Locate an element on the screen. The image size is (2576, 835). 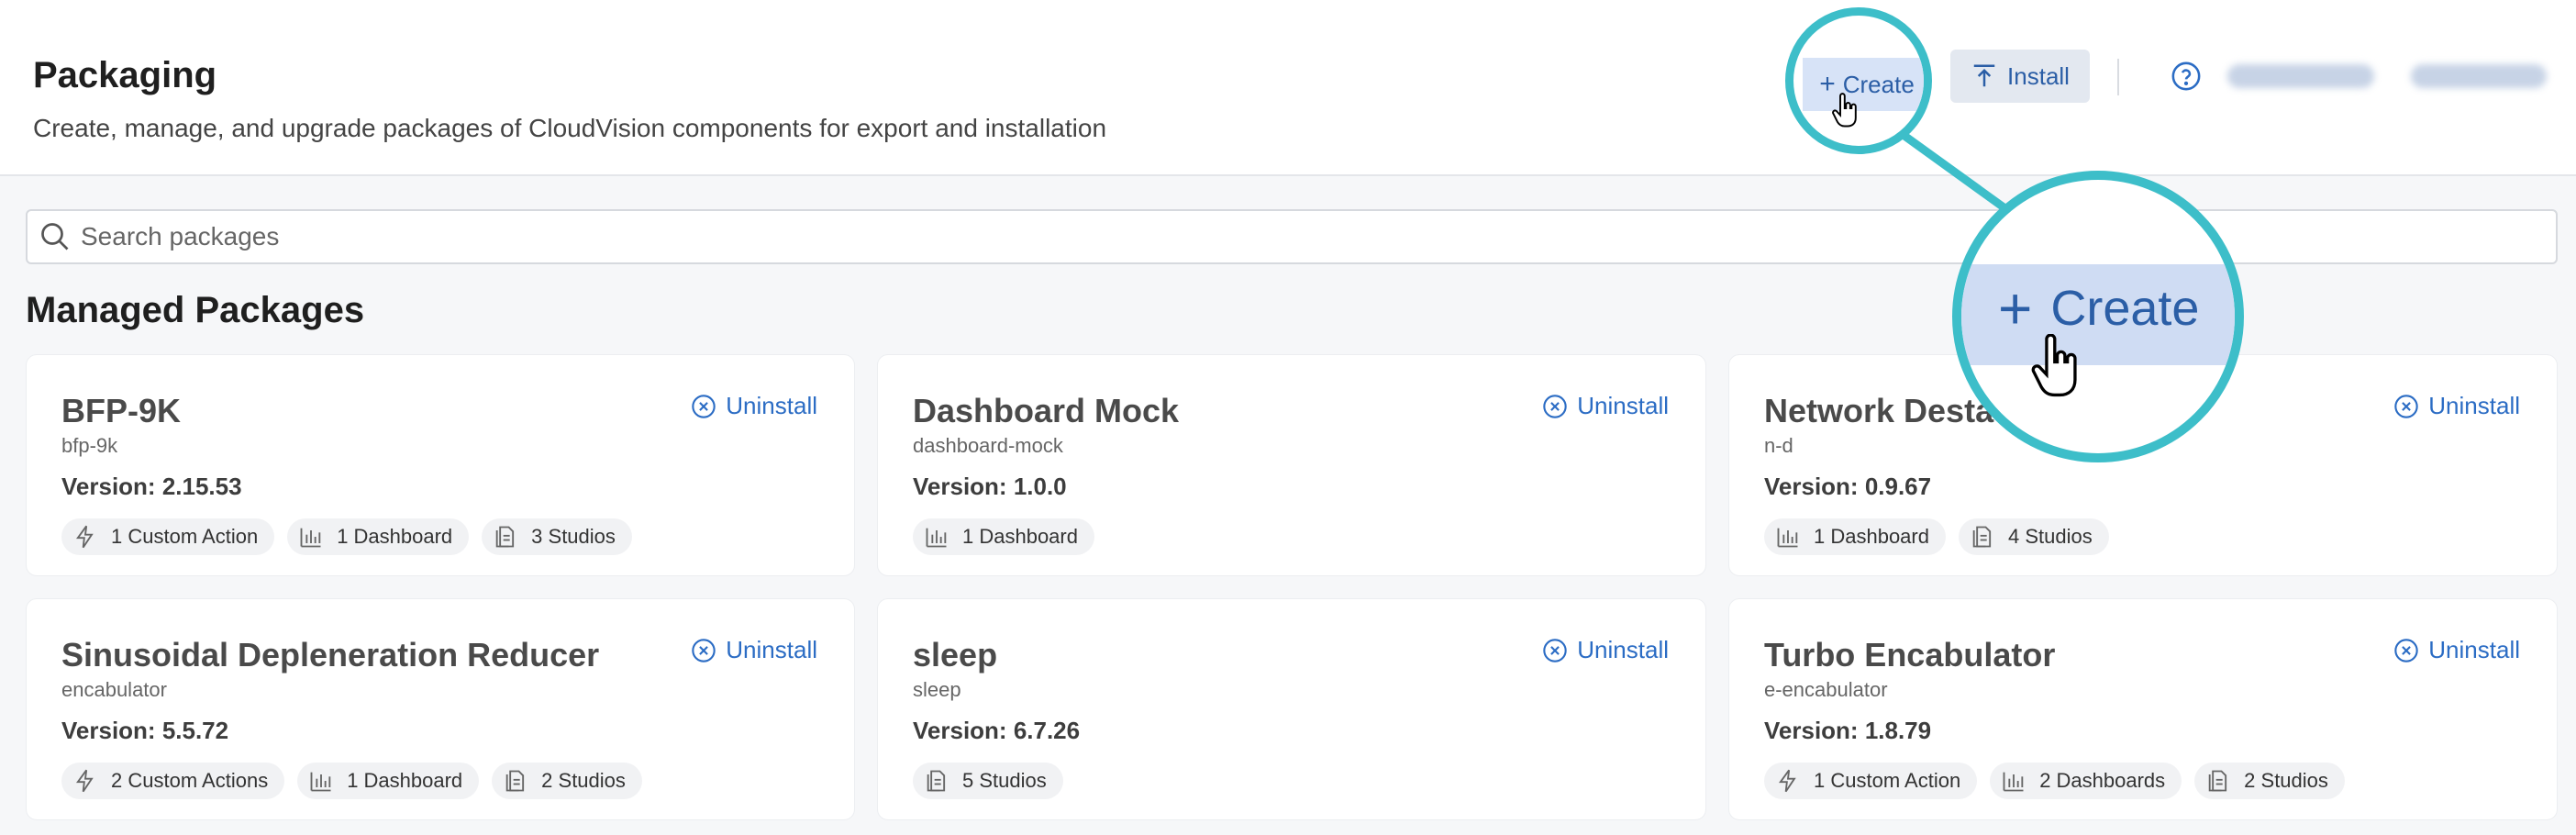
component-chips: 1 Custom Action 2 Dashboards 2 Studios is located at coordinates (2054, 781).